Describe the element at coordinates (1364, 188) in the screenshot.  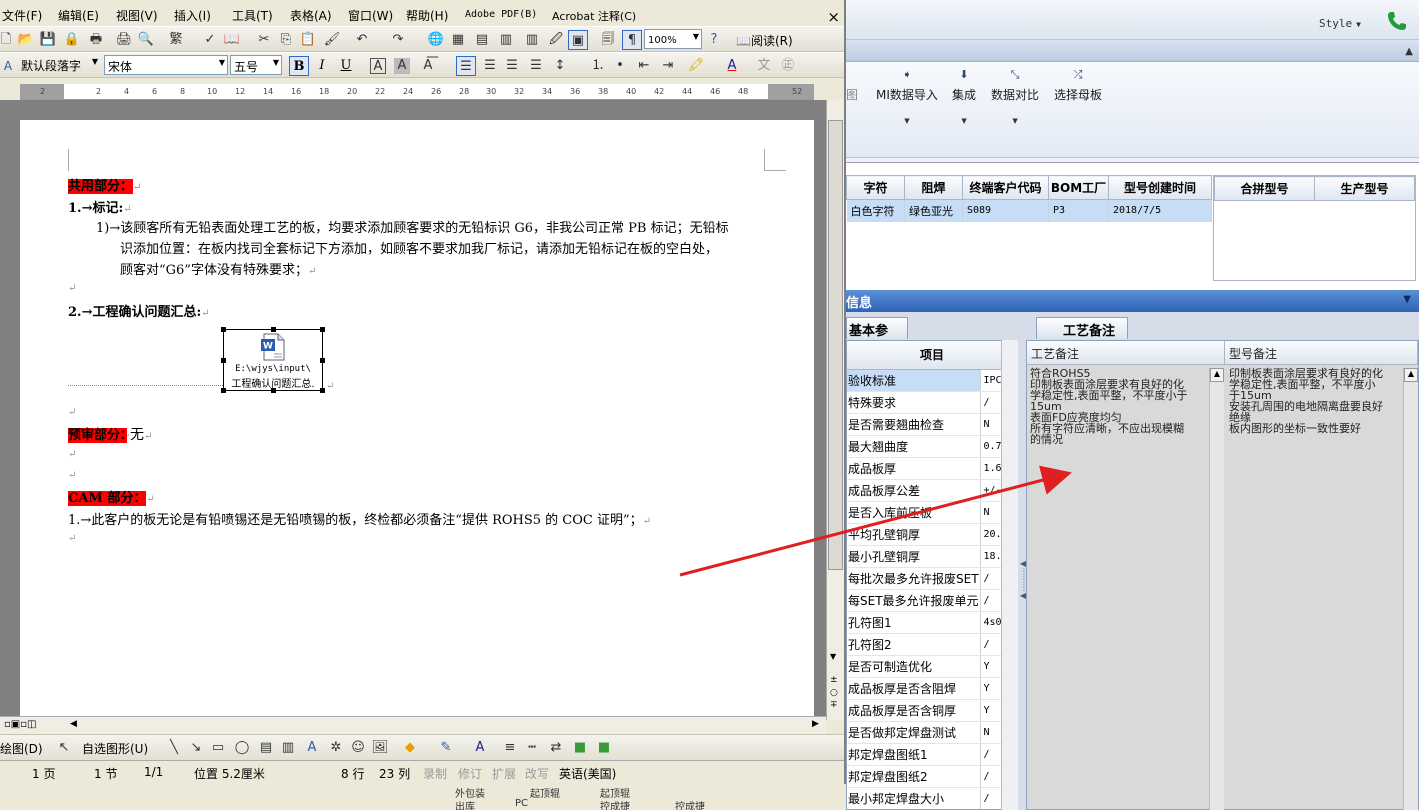
I see `col-header: 生产型号` at that location.